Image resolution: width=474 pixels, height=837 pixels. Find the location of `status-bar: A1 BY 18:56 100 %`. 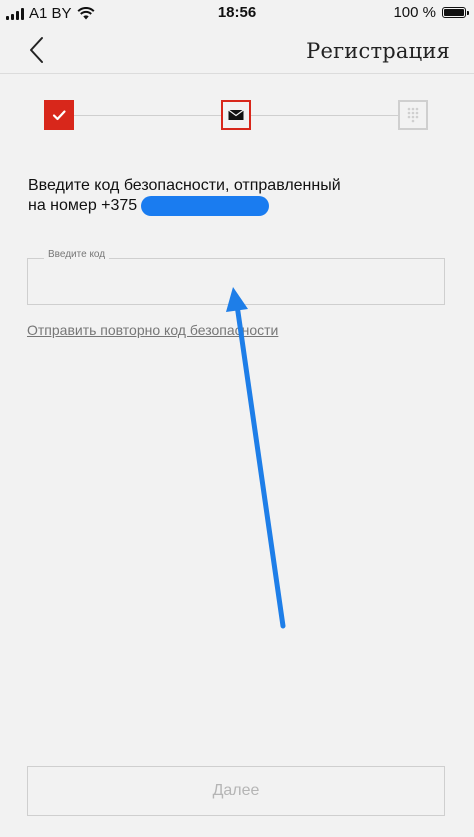

status-bar: A1 BY 18:56 100 % is located at coordinates (237, 13).